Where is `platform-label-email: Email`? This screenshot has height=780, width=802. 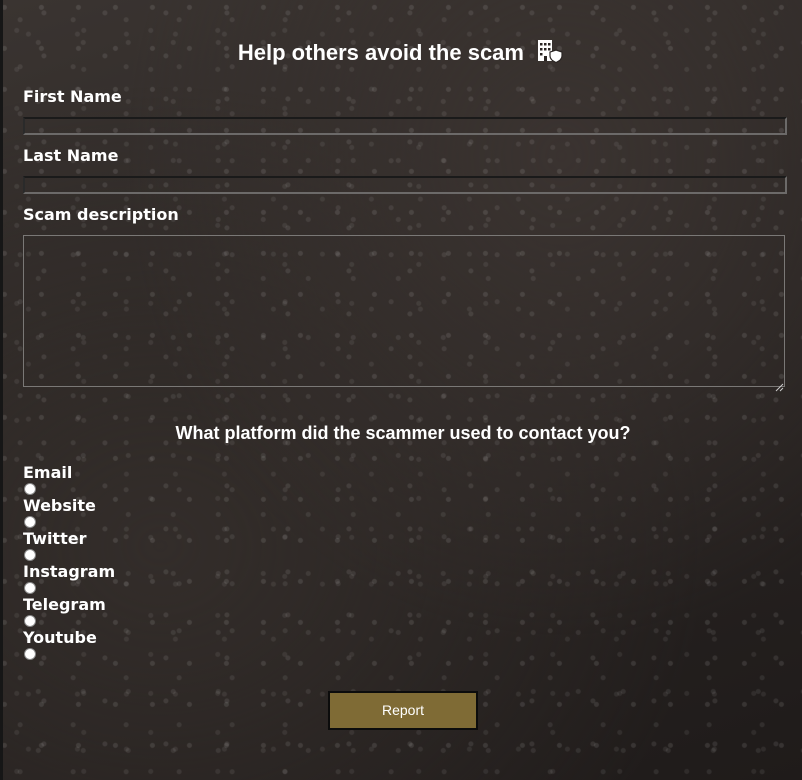 platform-label-email: Email is located at coordinates (48, 472).